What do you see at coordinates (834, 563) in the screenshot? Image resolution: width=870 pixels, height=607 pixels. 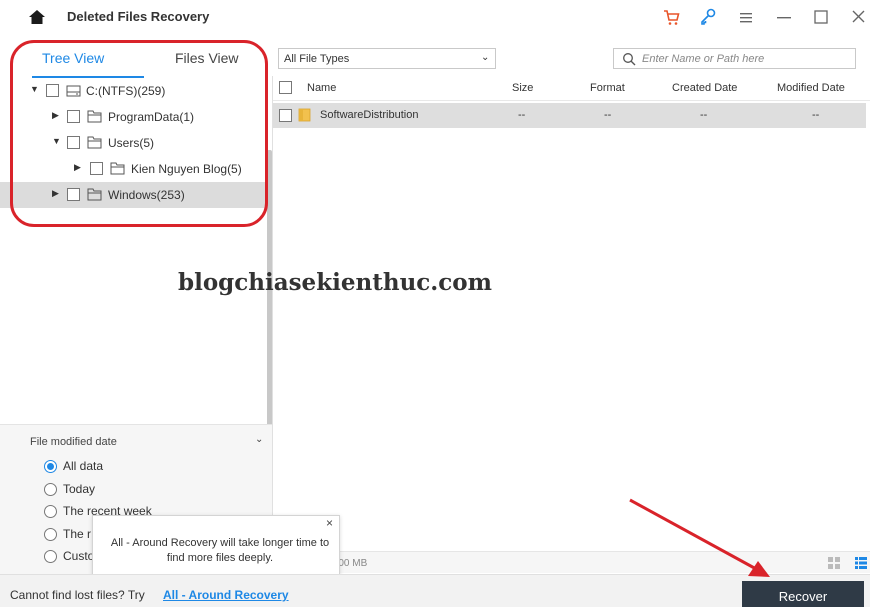 I see `grid-view-icon` at bounding box center [834, 563].